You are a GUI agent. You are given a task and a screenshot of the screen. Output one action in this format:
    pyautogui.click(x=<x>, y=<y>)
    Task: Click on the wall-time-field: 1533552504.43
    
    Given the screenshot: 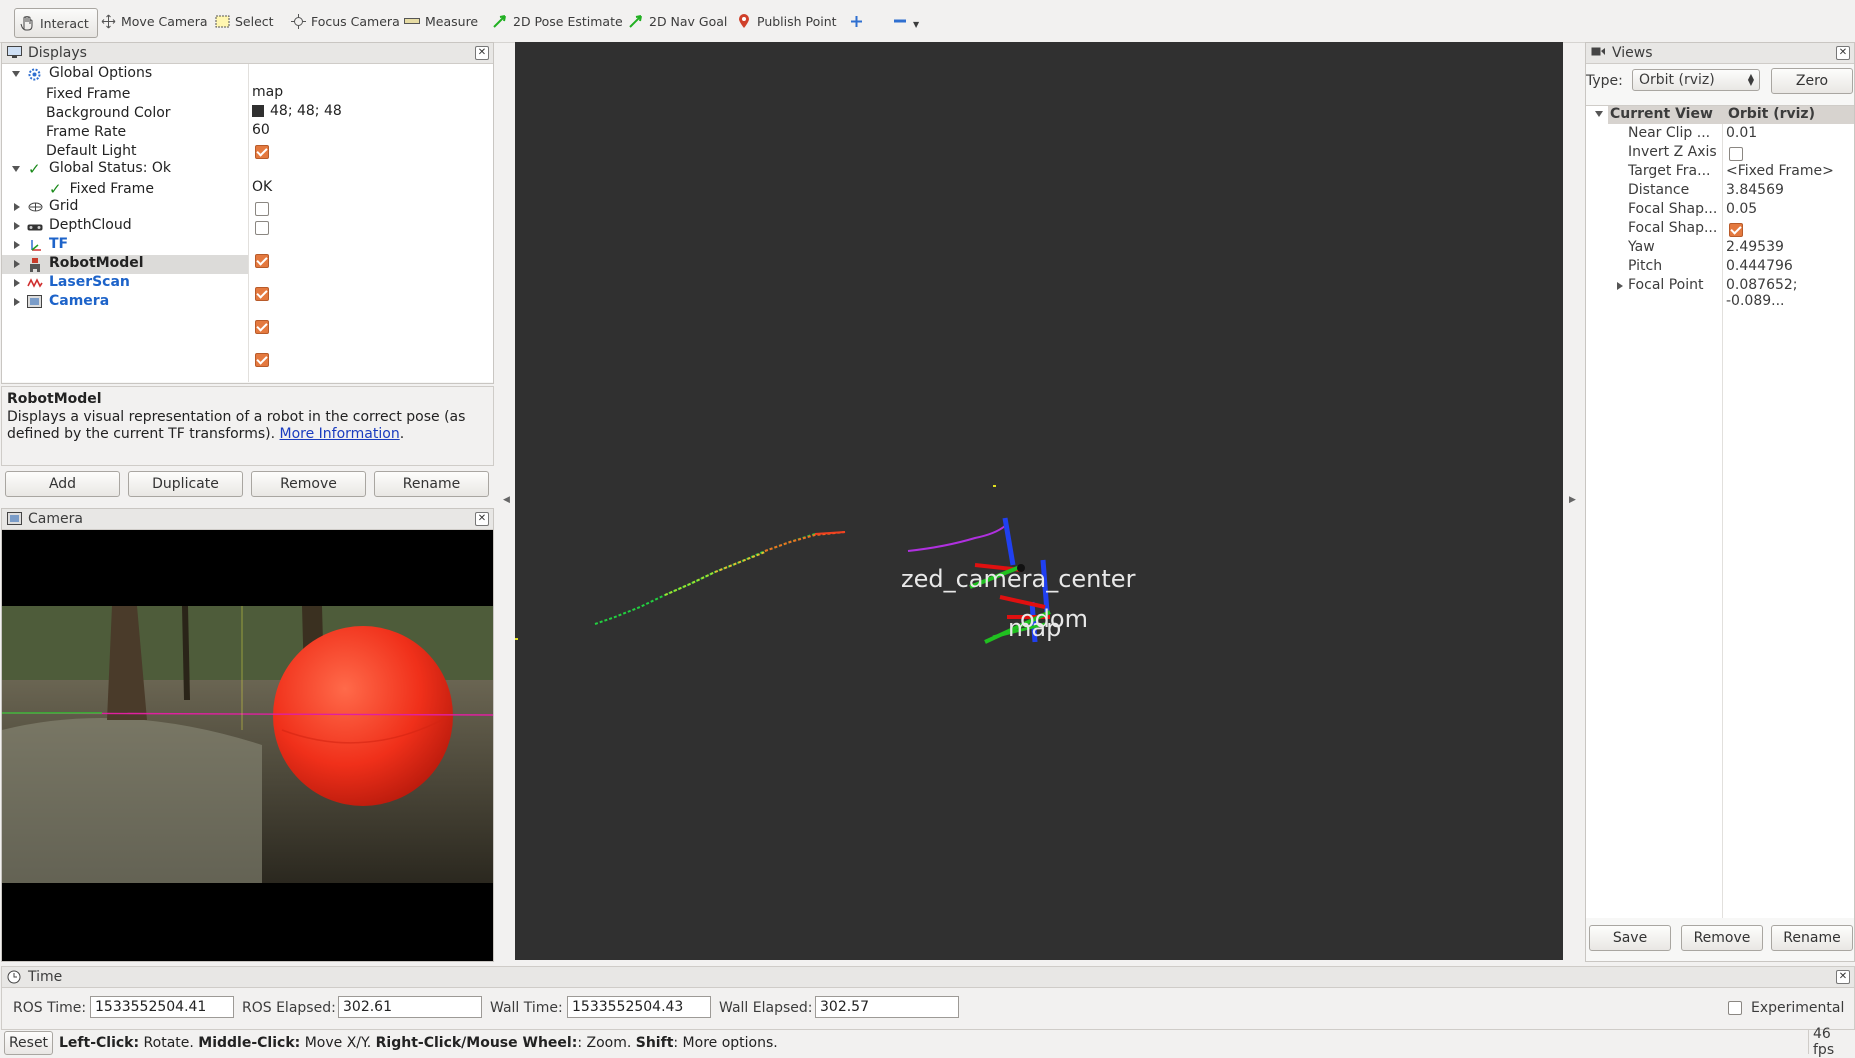 What is the action you would take?
    pyautogui.click(x=639, y=1007)
    